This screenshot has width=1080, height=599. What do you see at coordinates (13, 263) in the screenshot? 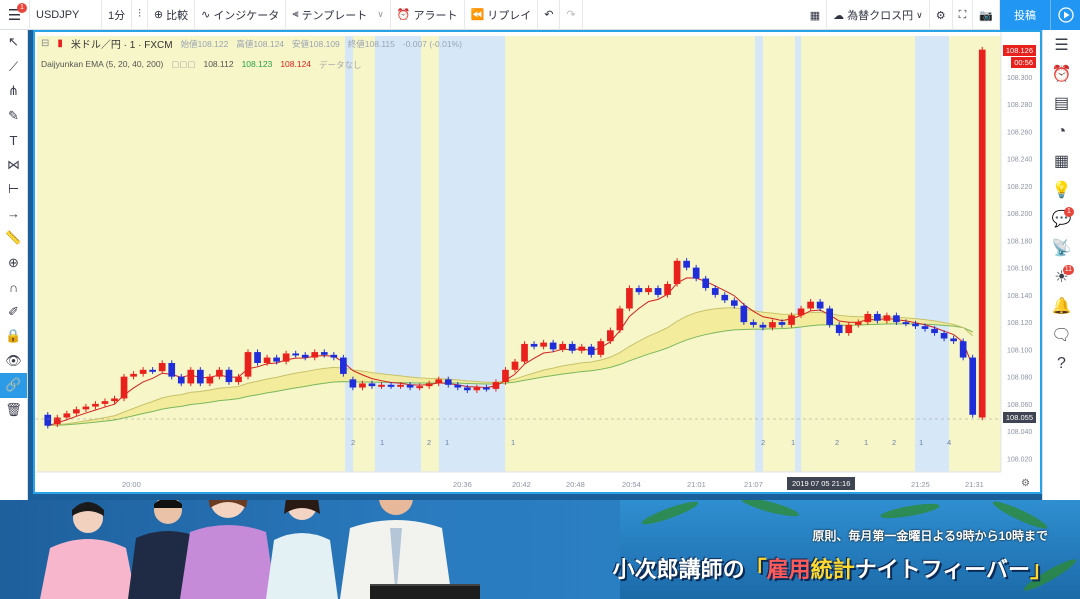
I see `zoom-tool: ⊕` at bounding box center [13, 263].